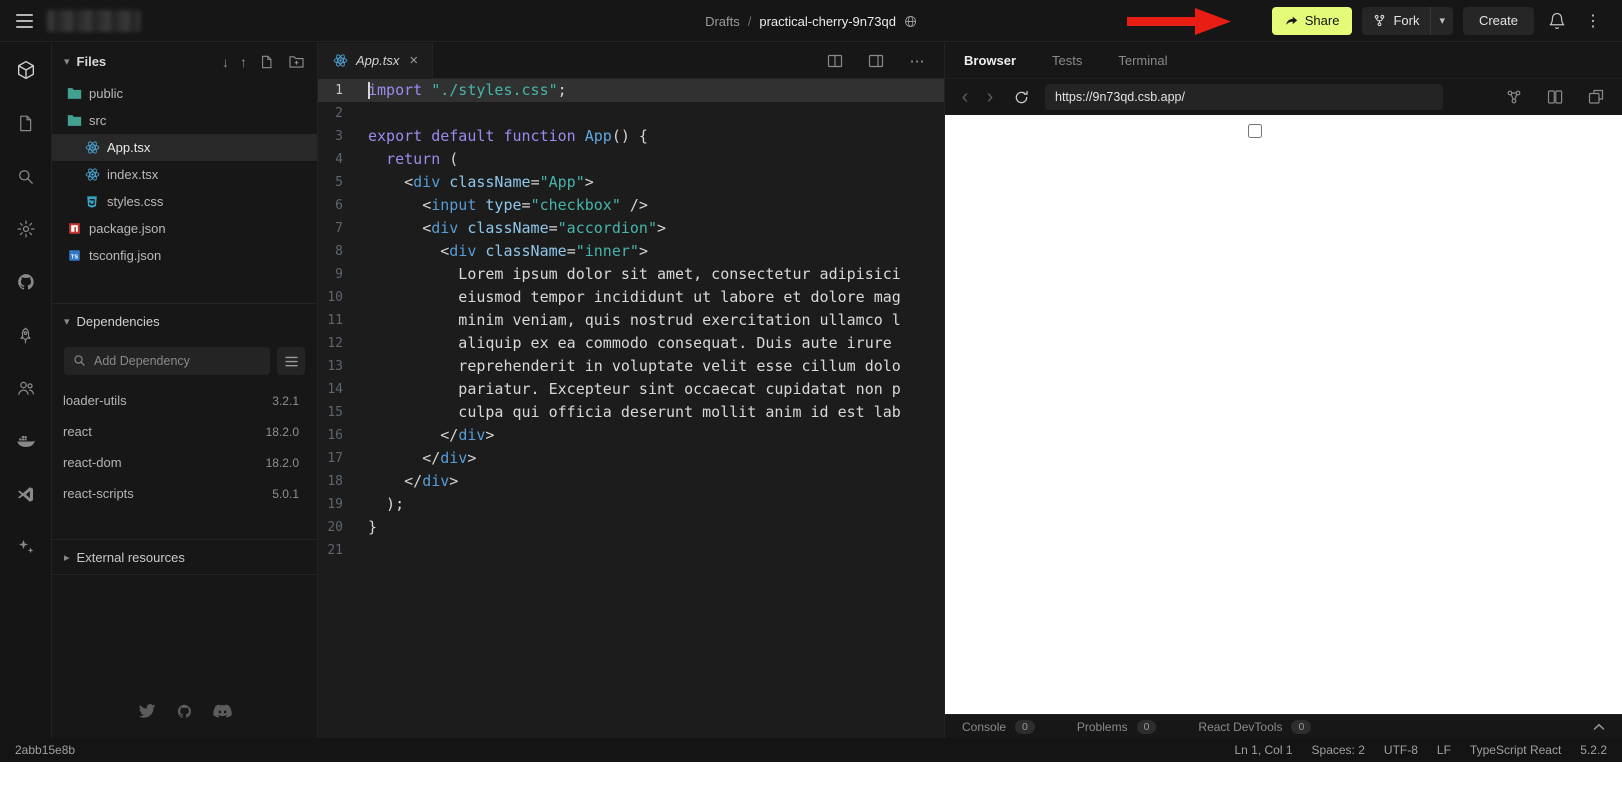  What do you see at coordinates (339, 159) in the screenshot?
I see `line-number: 4` at bounding box center [339, 159].